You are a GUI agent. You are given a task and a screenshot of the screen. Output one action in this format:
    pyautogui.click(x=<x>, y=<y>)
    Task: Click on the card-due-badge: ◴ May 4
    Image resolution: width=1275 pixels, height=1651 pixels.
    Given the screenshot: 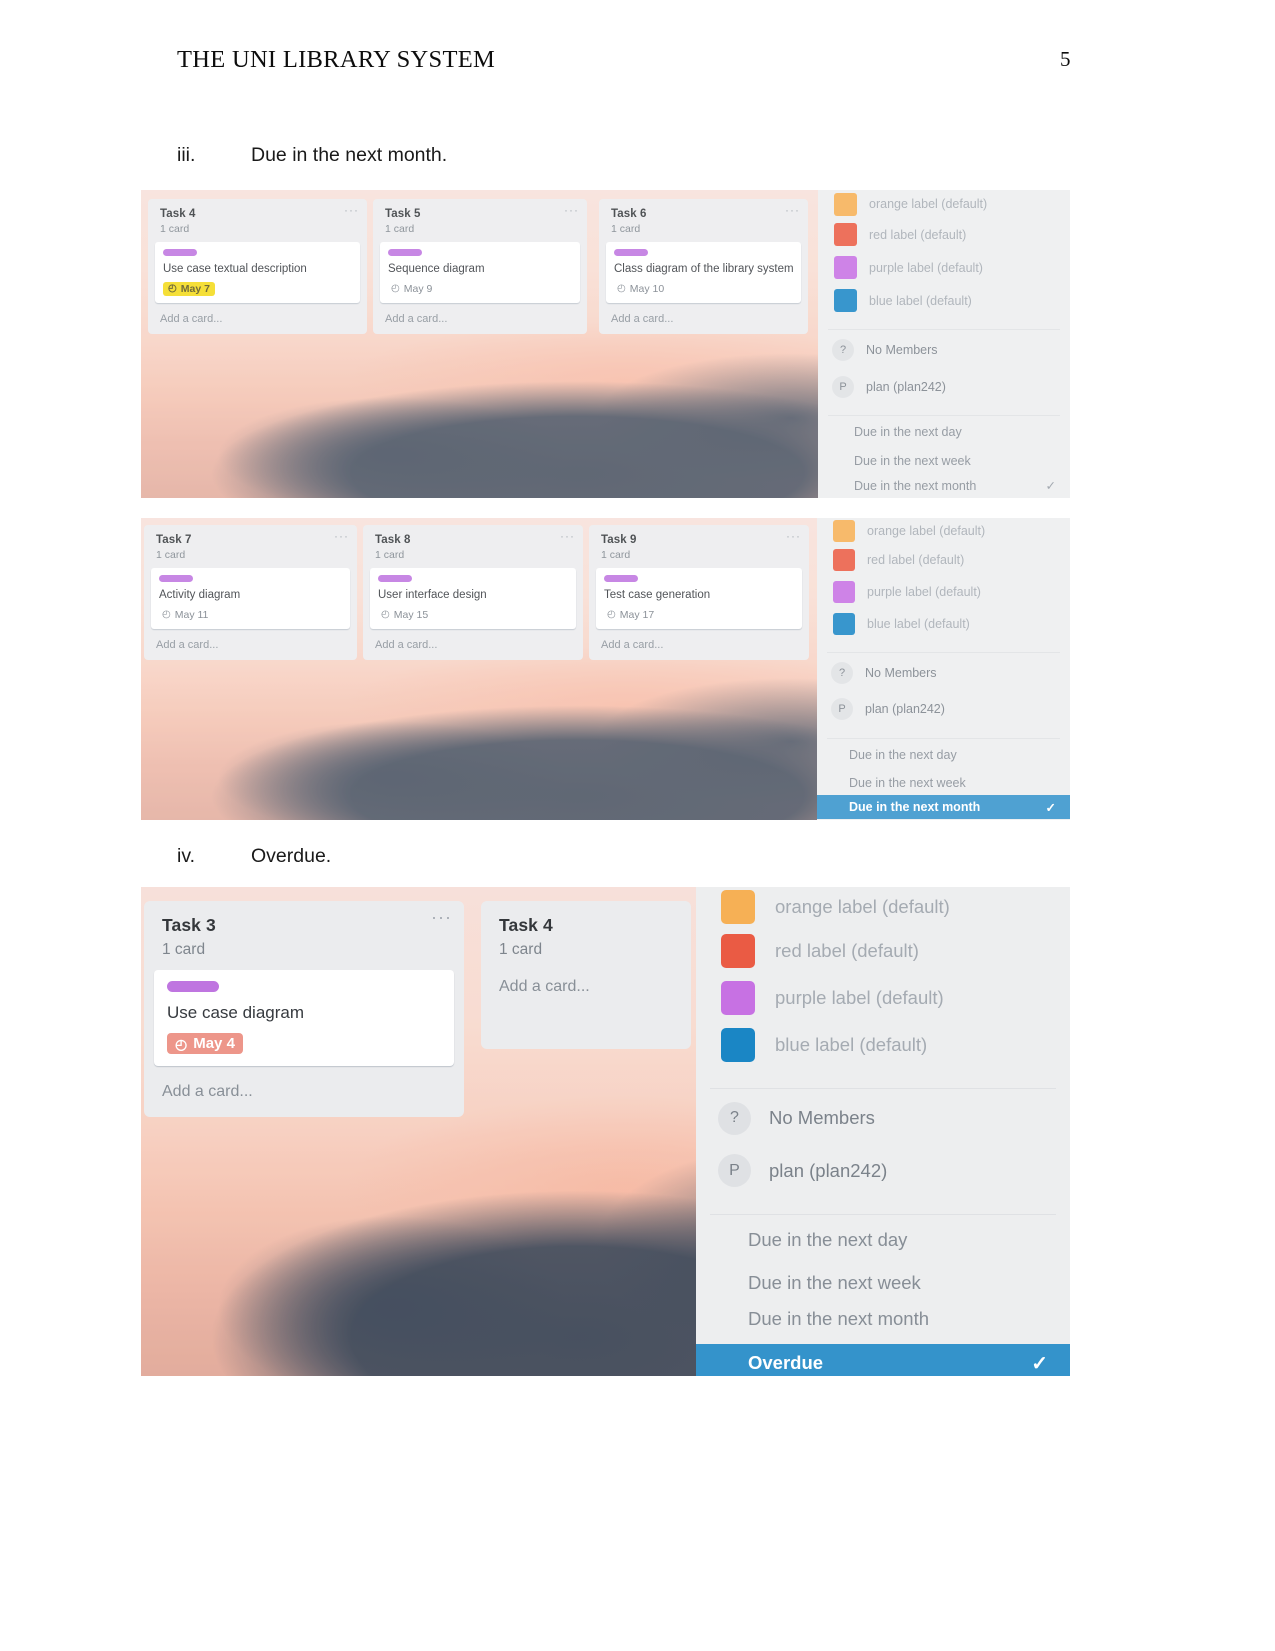 What is the action you would take?
    pyautogui.click(x=205, y=1044)
    